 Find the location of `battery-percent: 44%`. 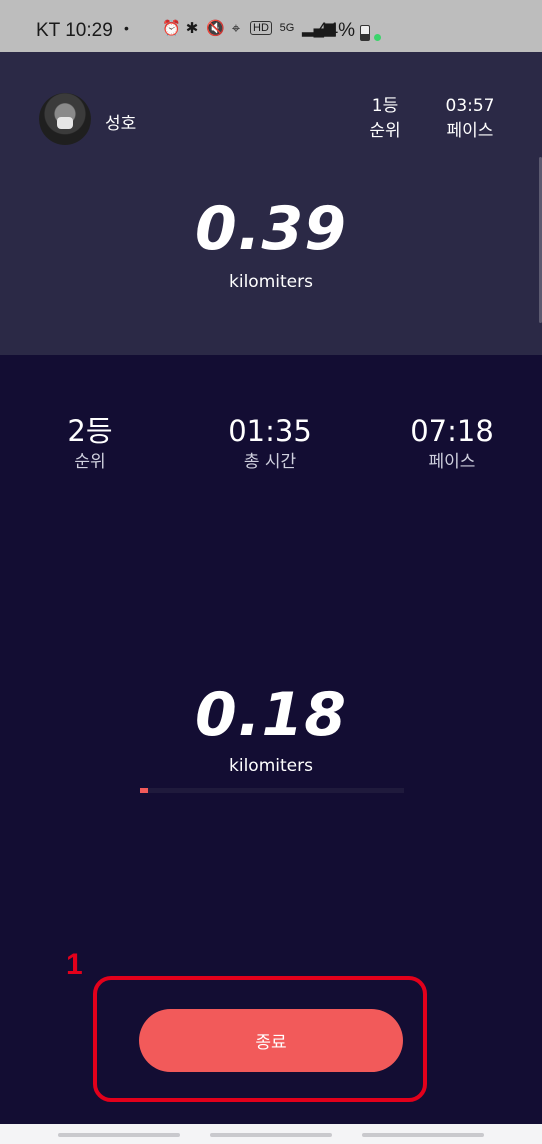

battery-percent: 44% is located at coordinates (336, 30).